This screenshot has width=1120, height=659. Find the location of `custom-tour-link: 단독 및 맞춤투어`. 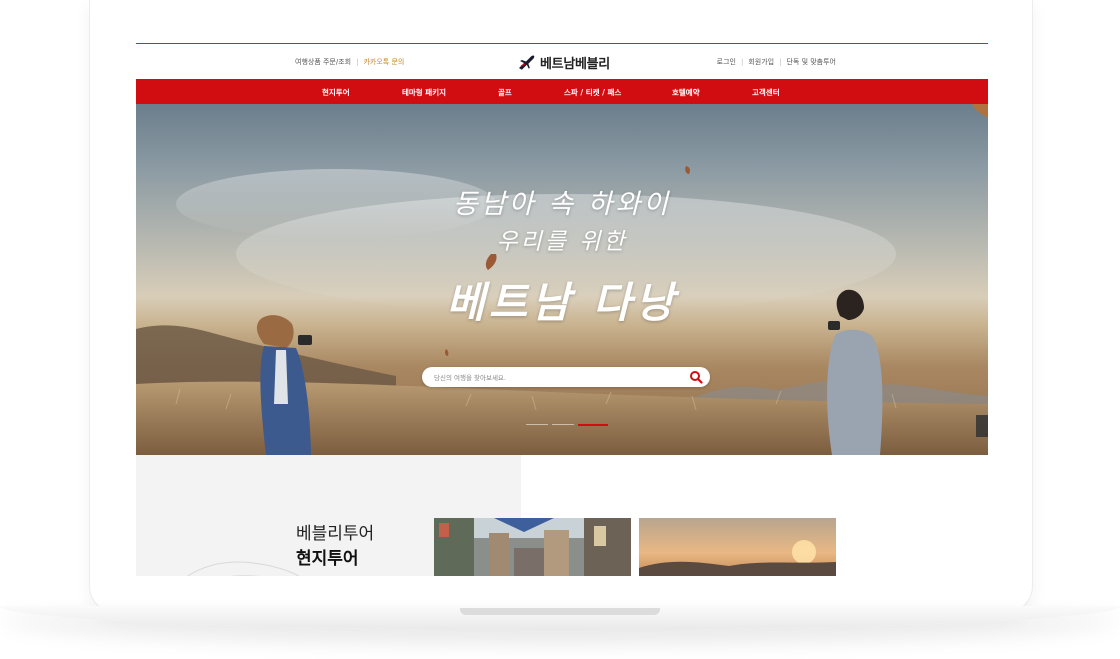

custom-tour-link: 단독 및 맞춤투어 is located at coordinates (811, 62).